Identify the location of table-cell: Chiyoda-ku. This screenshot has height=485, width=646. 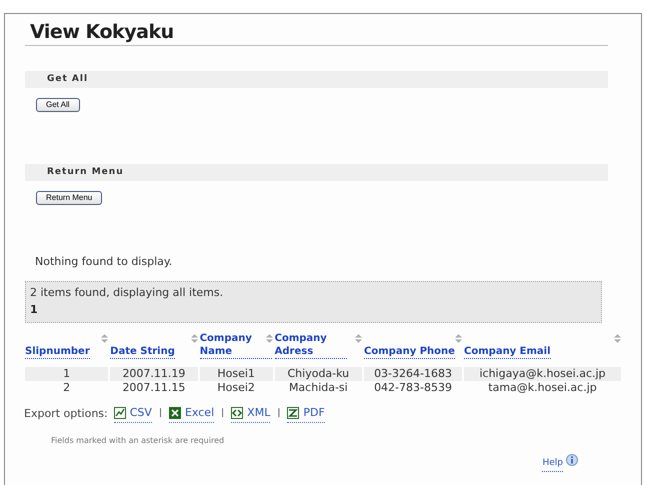
(318, 373).